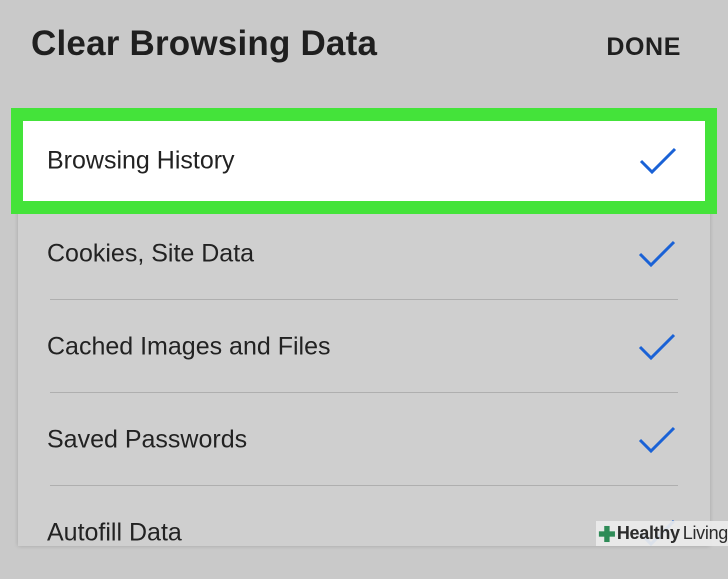  I want to click on option-browsing-history: Browsing History, so click(364, 161).